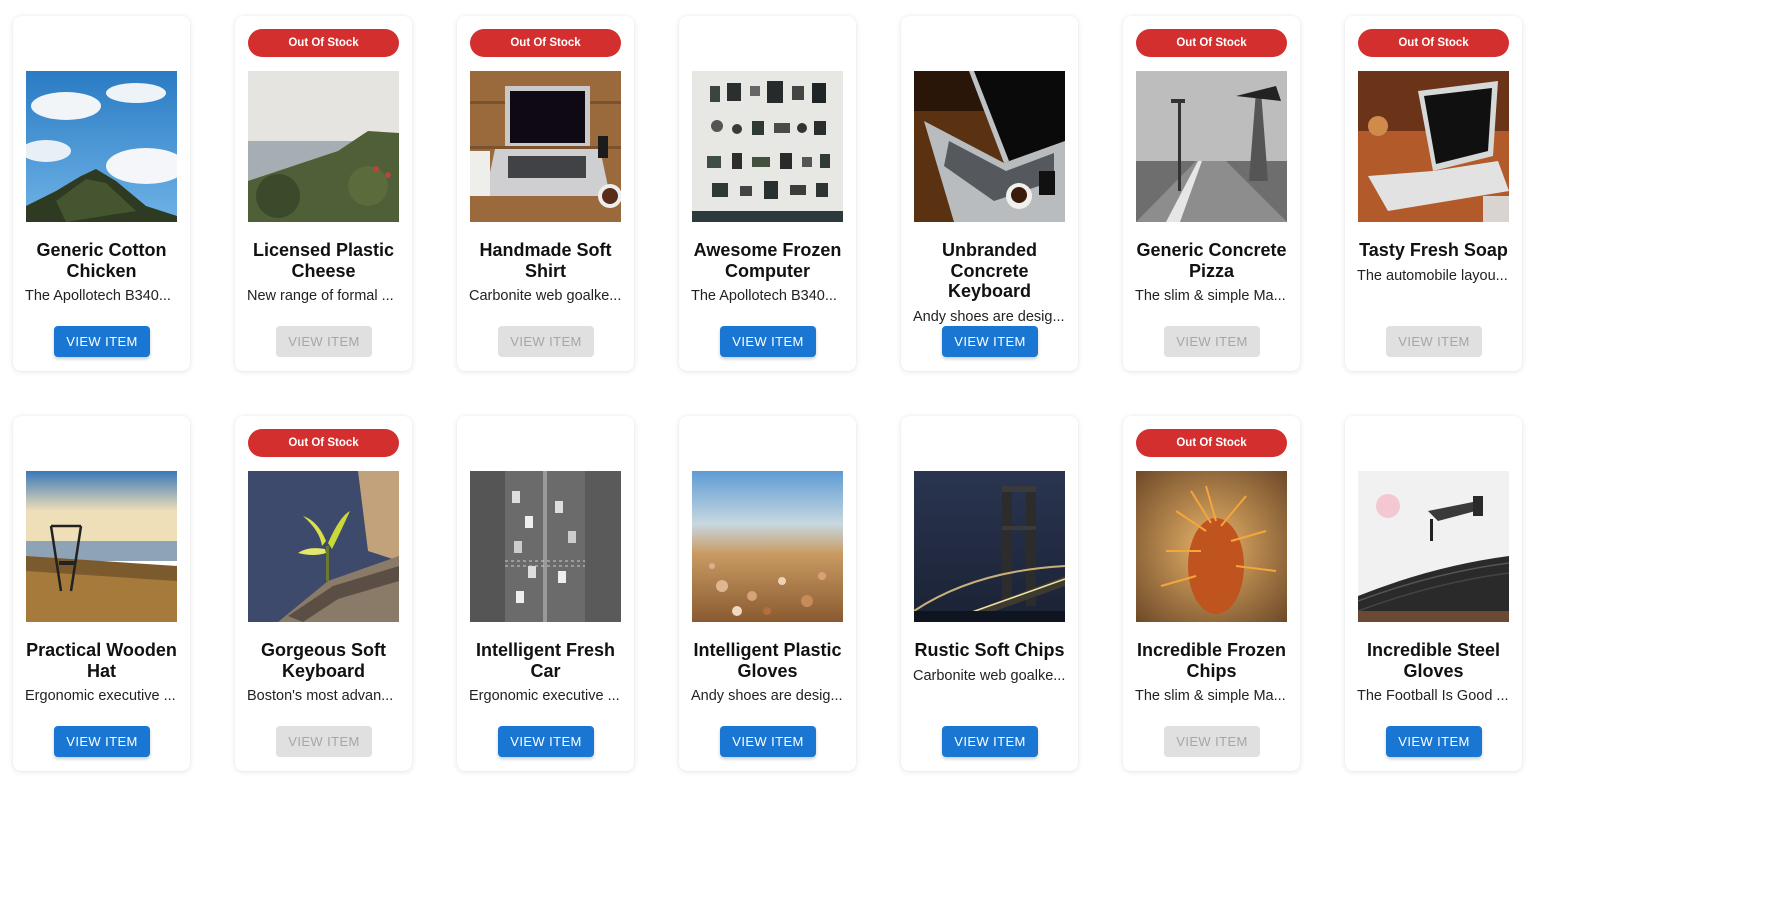 The width and height of the screenshot is (1767, 899). I want to click on product-name: Generic Cotton Chicken, so click(101, 260).